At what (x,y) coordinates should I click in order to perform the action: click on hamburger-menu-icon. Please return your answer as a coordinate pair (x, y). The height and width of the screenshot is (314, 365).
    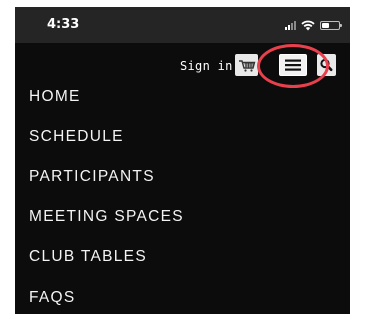
    Looking at the image, I should click on (293, 65).